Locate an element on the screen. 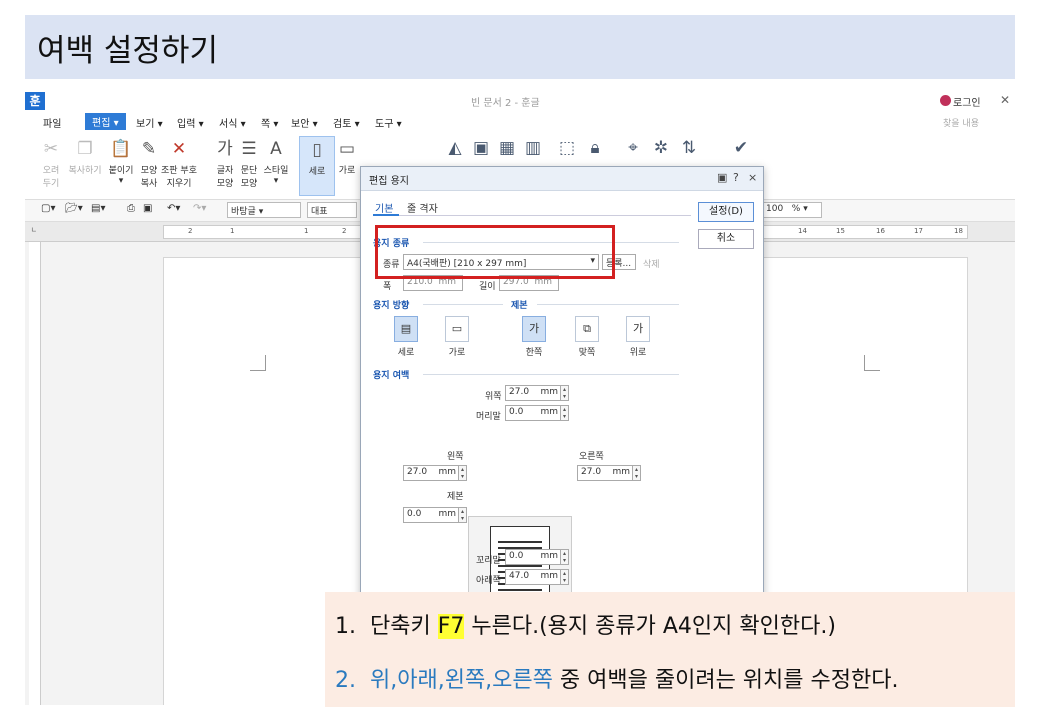 This screenshot has height=720, width=1040. menu-view: 보기 ▾ is located at coordinates (149, 122).